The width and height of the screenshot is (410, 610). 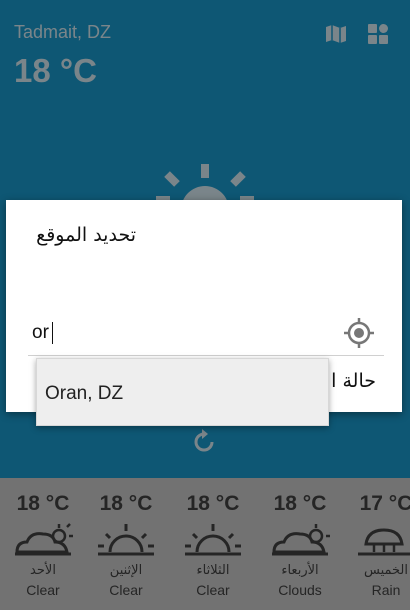 I want to click on location-field, so click(x=206, y=333).